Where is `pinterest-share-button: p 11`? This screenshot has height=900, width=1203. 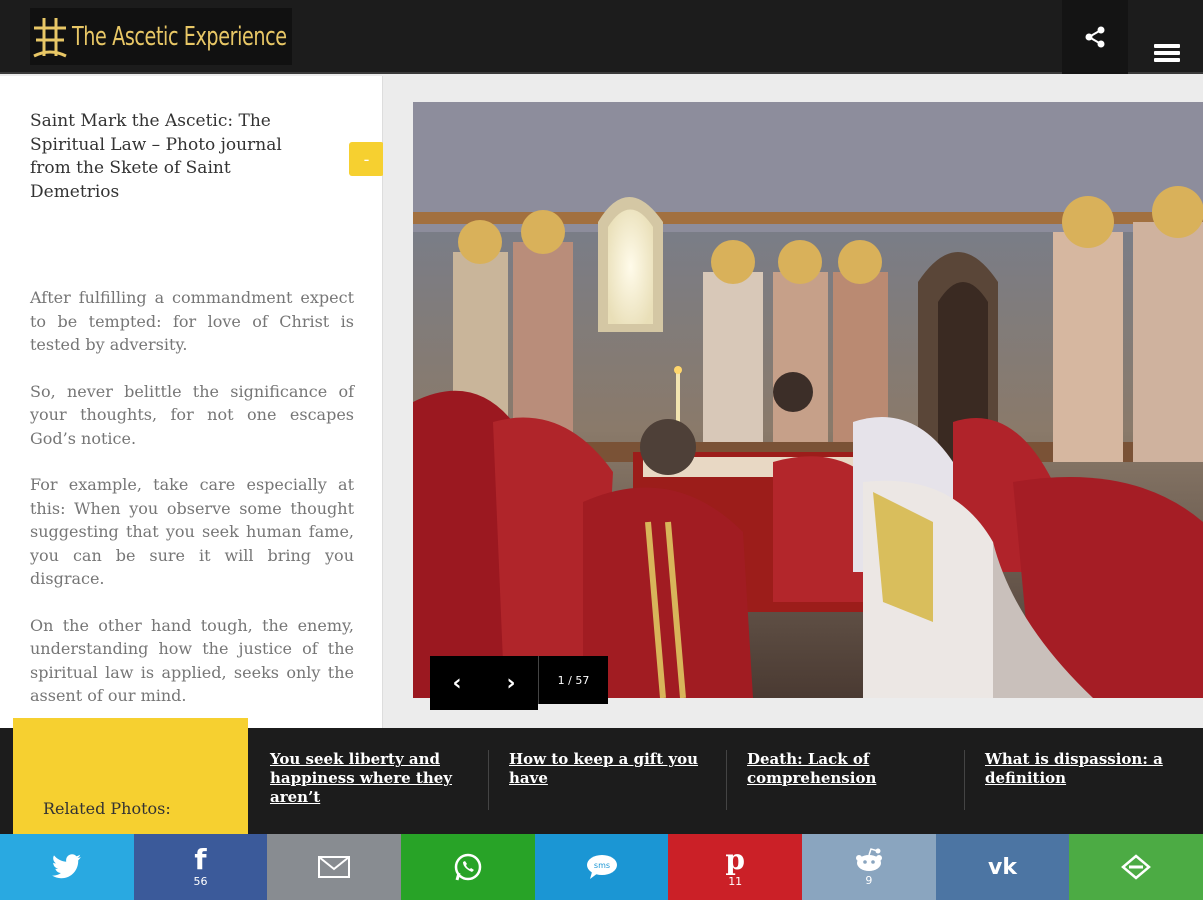
pinterest-share-button: p 11 is located at coordinates (735, 867).